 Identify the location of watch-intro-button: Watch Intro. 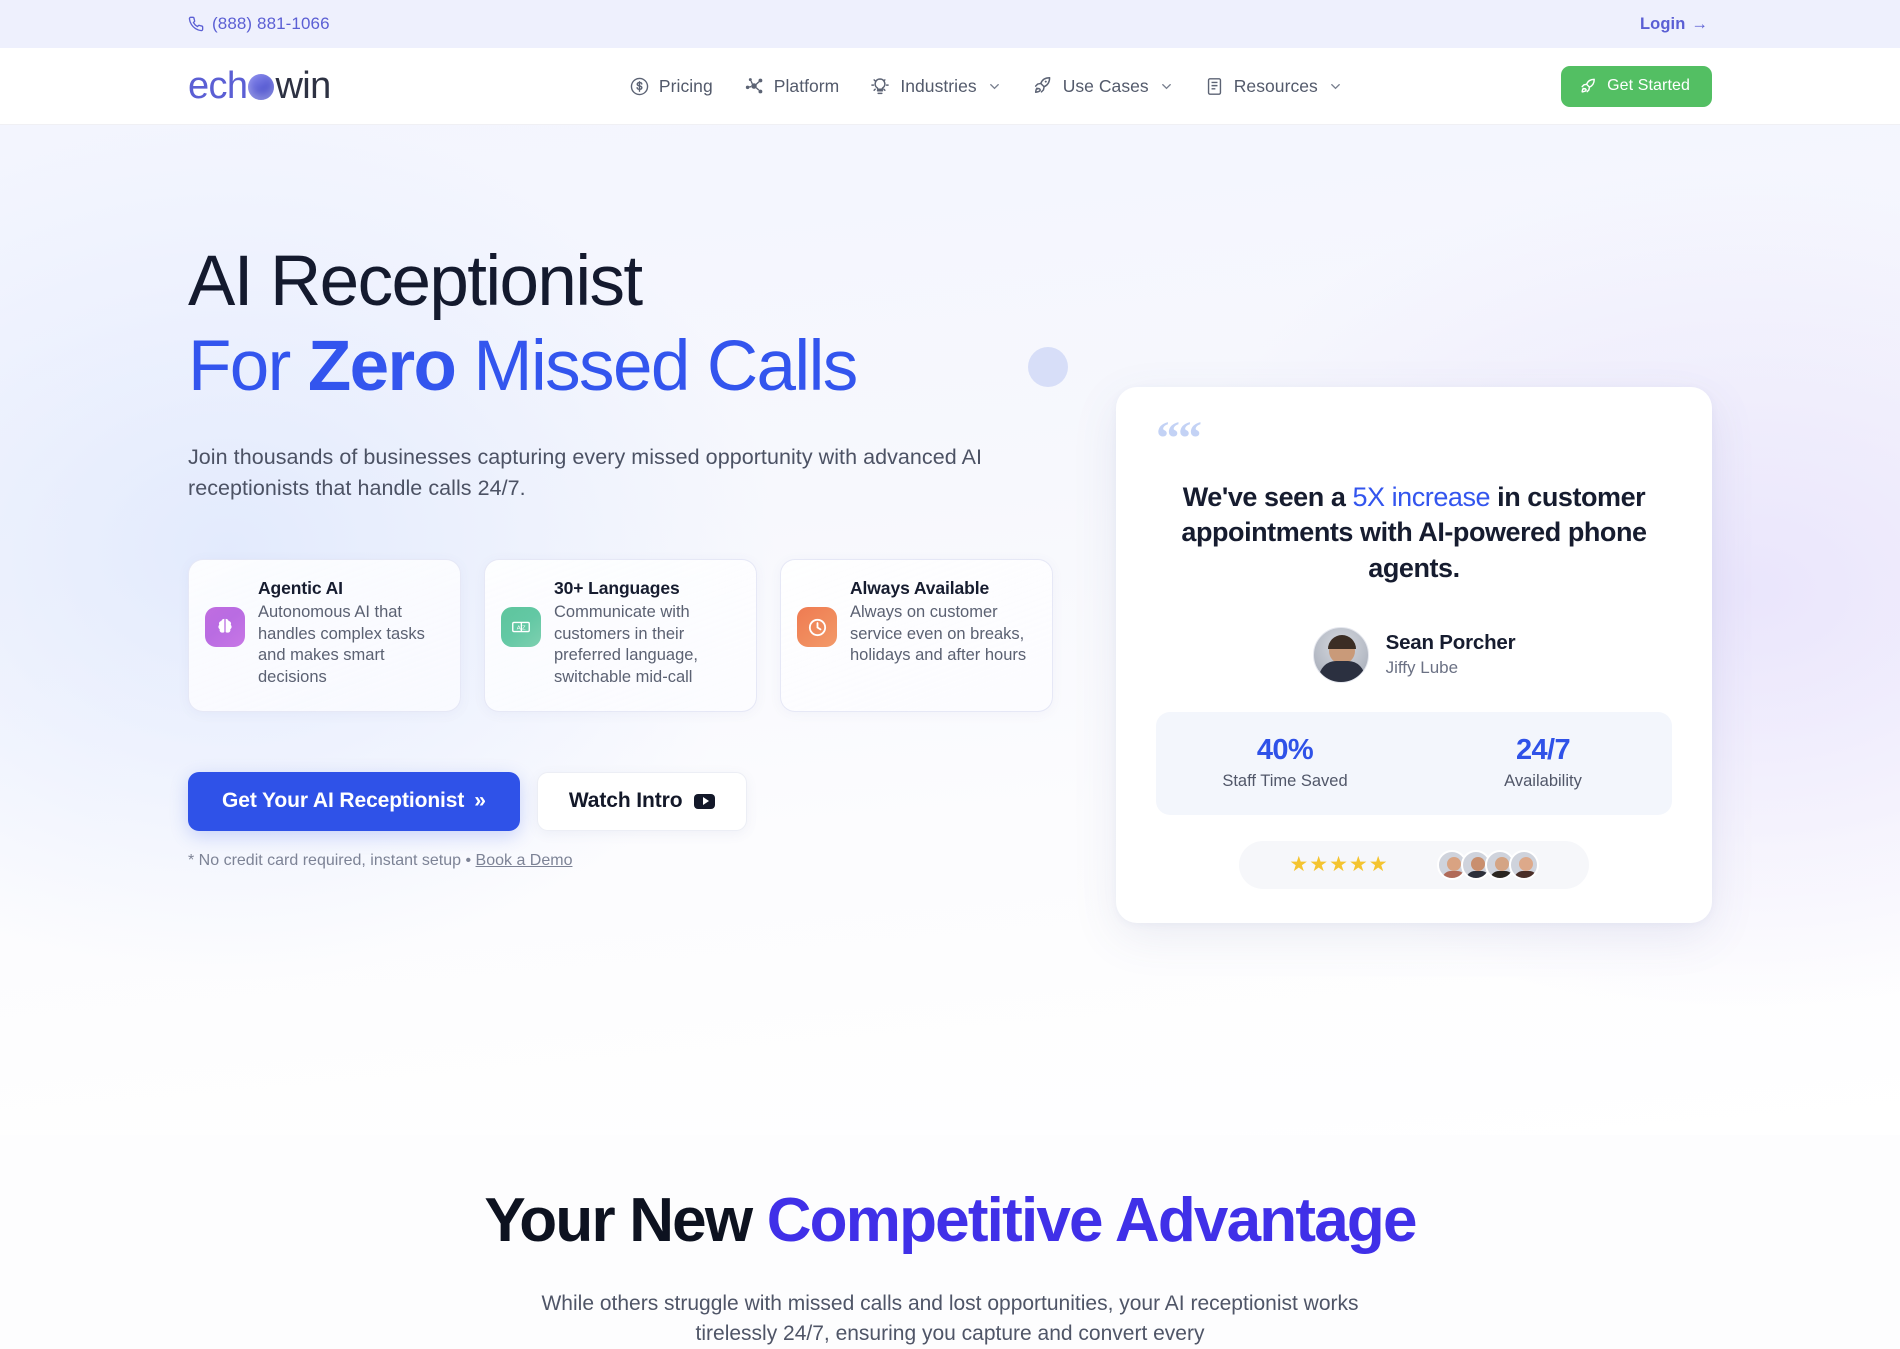
(642, 801).